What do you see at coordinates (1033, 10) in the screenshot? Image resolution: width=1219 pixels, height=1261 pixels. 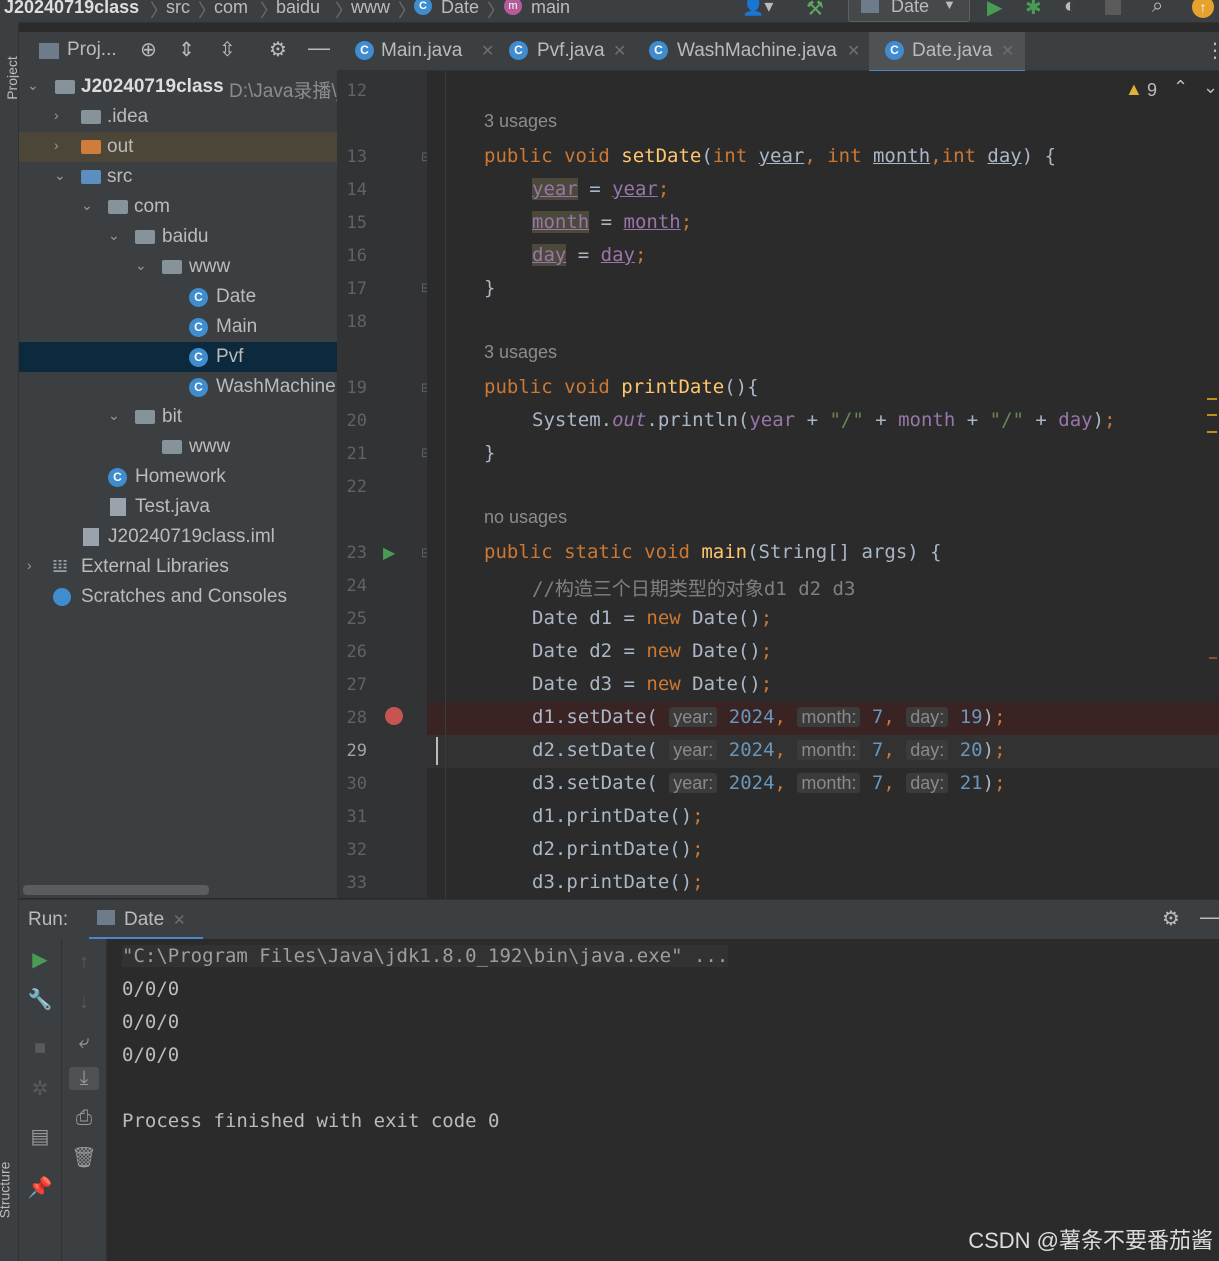 I see `debug-icon: ✱` at bounding box center [1033, 10].